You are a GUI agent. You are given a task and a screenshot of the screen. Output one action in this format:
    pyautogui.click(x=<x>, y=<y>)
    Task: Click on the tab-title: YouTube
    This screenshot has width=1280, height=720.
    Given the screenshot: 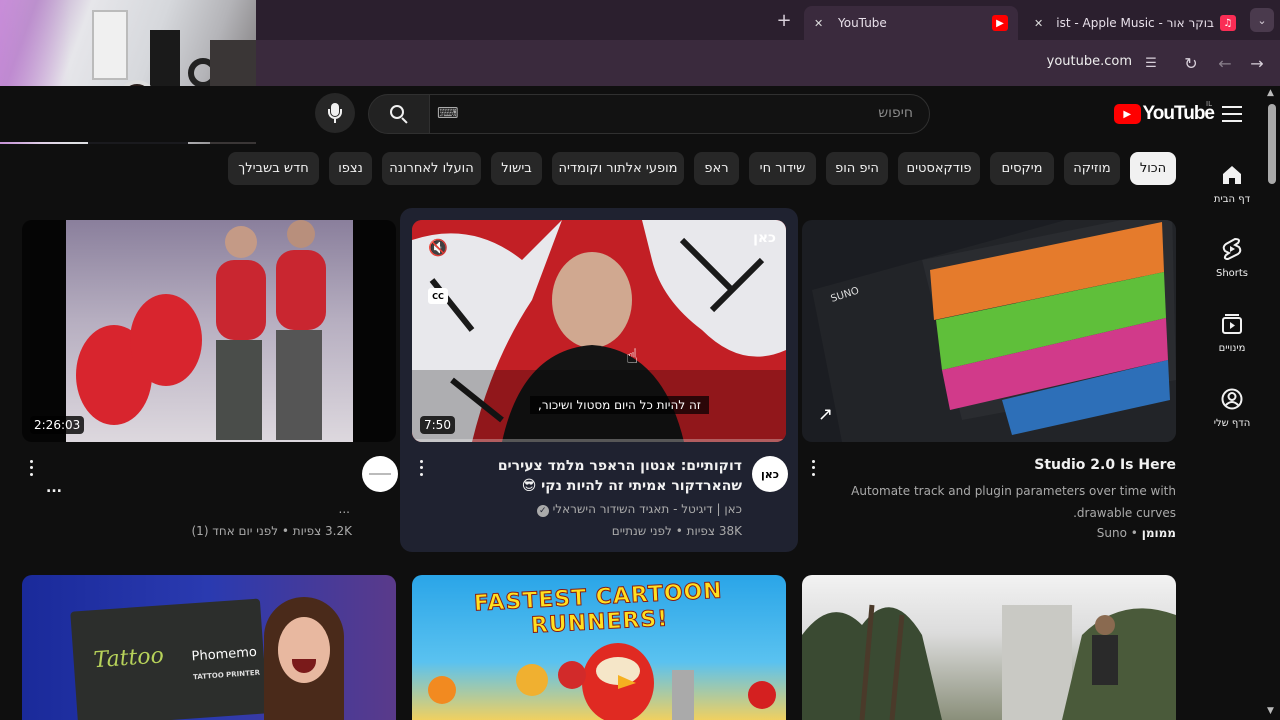 What is the action you would take?
    pyautogui.click(x=862, y=23)
    